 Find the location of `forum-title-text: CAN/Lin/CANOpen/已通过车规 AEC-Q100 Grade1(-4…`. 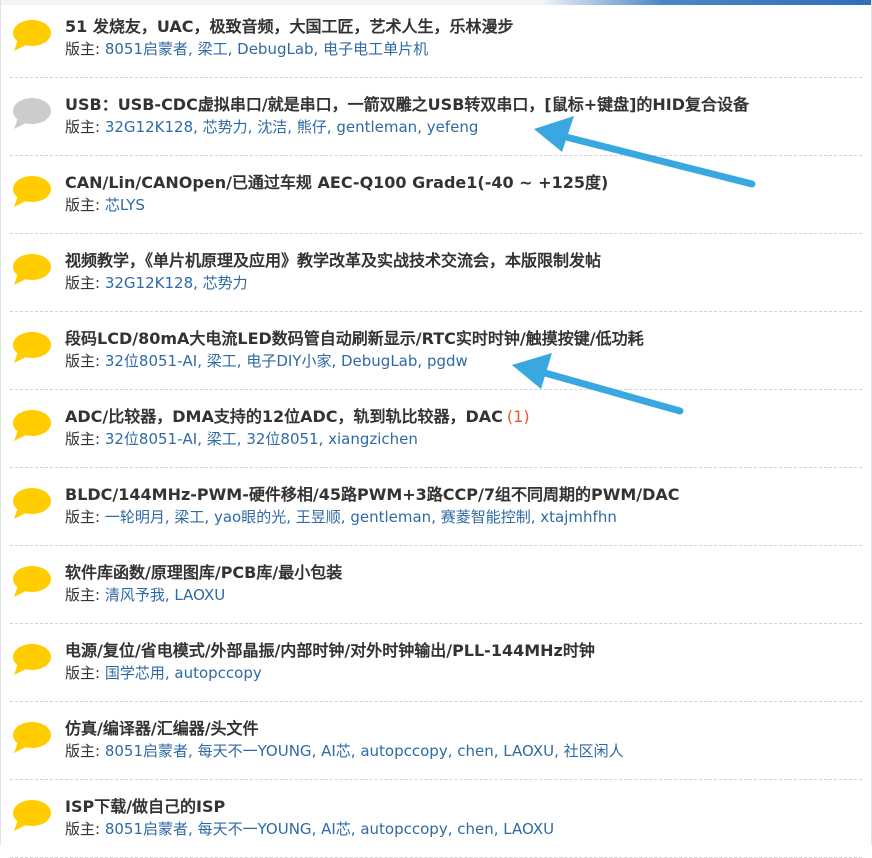

forum-title-text: CAN/Lin/CANOpen/已通过车规 AEC-Q100 Grade1(-4… is located at coordinates (337, 182).